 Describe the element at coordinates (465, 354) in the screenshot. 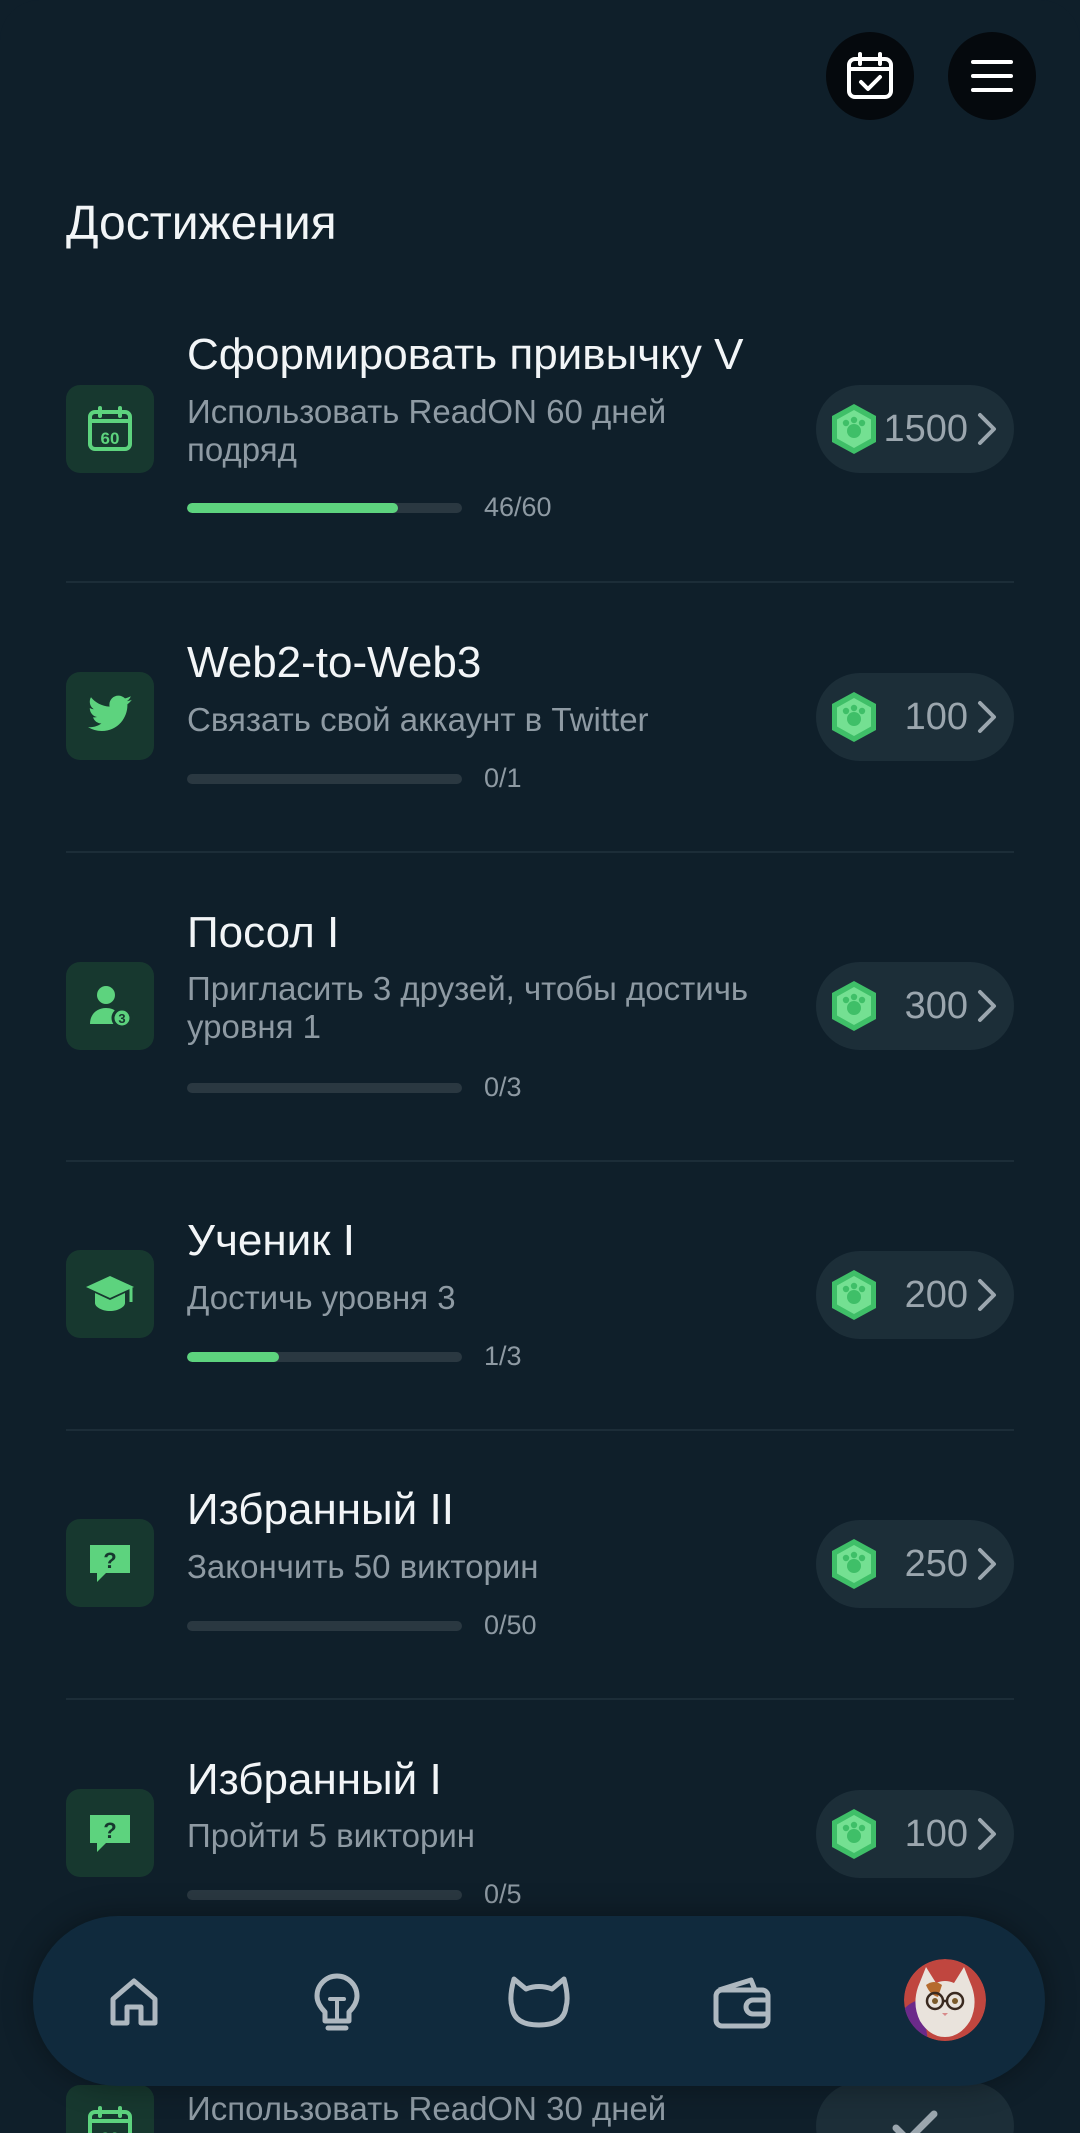

I see `achievement-title: Сформировать привычку V` at that location.